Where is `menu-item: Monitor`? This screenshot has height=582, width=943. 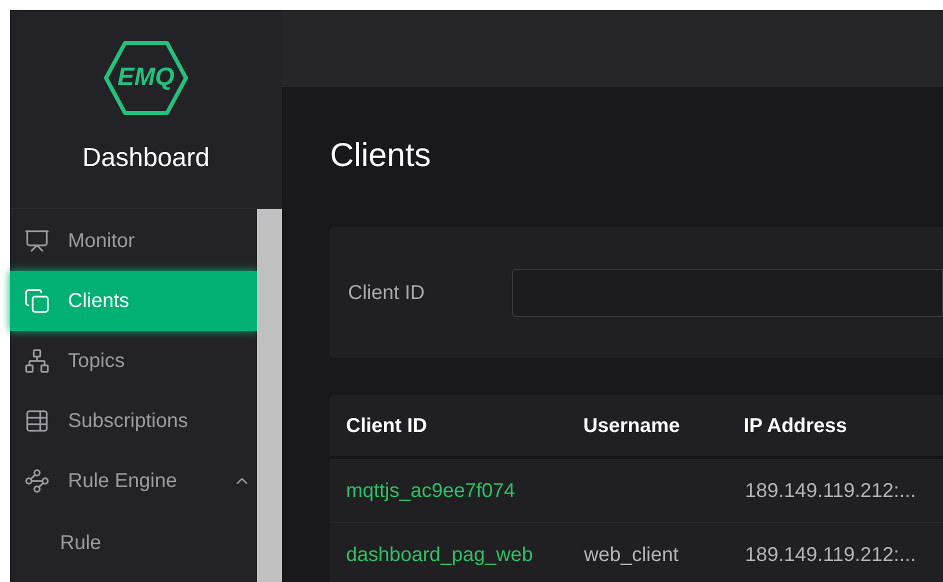 menu-item: Monitor is located at coordinates (133, 241).